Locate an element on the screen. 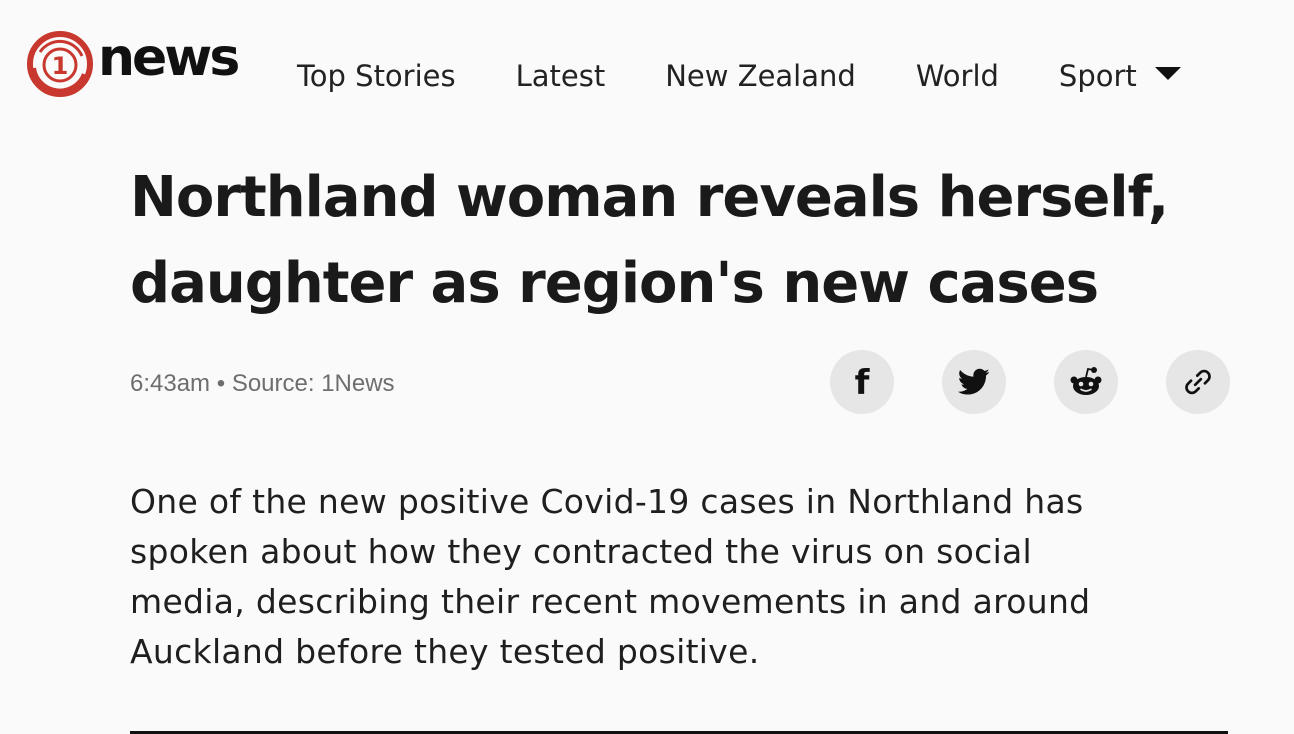 This screenshot has height=734, width=1294. link-icon is located at coordinates (1198, 382).